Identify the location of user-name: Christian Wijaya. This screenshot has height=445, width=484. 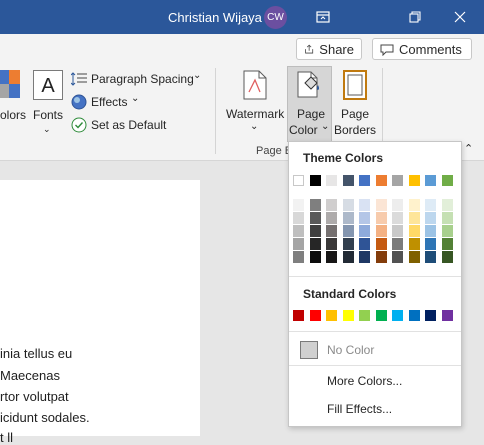
(215, 17).